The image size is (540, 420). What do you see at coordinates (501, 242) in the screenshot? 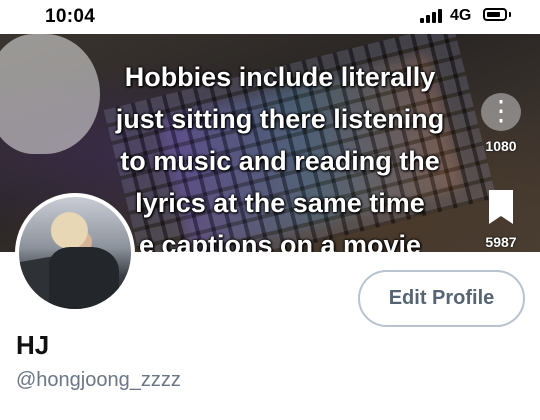
I see `bookmark-count: 5987` at bounding box center [501, 242].